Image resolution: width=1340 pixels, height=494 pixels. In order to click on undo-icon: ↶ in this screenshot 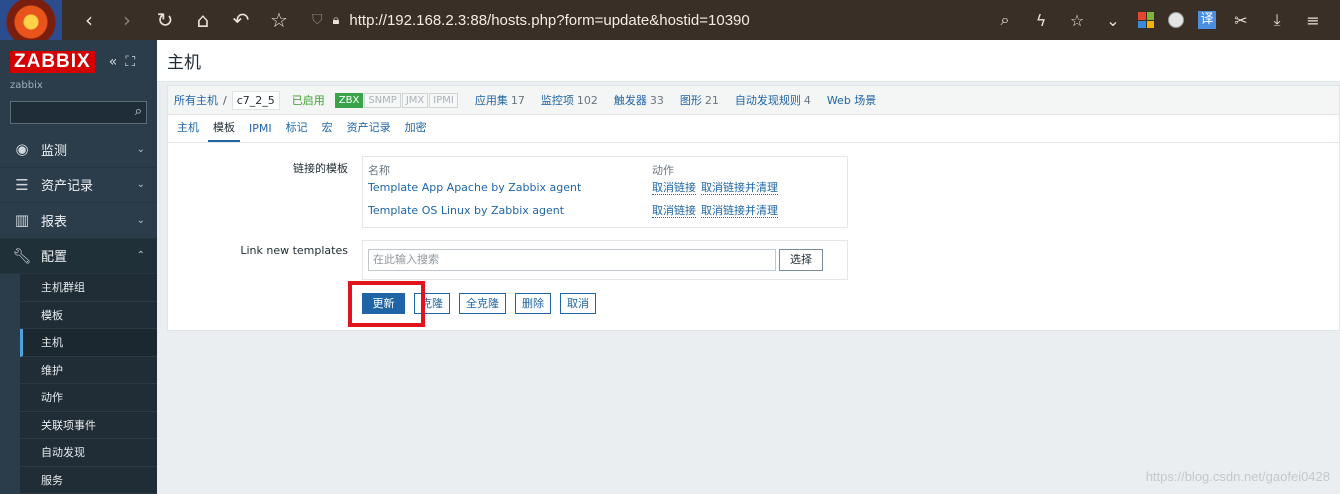, I will do `click(241, 20)`.